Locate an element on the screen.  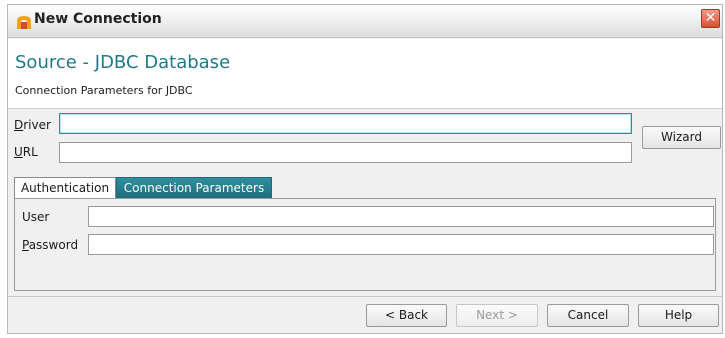
driver-label: Driver is located at coordinates (32, 125).